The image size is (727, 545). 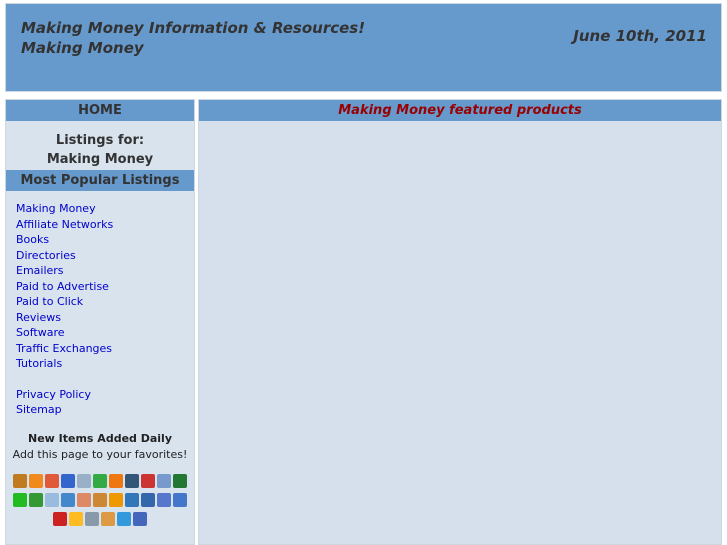 What do you see at coordinates (100, 150) in the screenshot?
I see `listings-for: Listings for: Making Money` at bounding box center [100, 150].